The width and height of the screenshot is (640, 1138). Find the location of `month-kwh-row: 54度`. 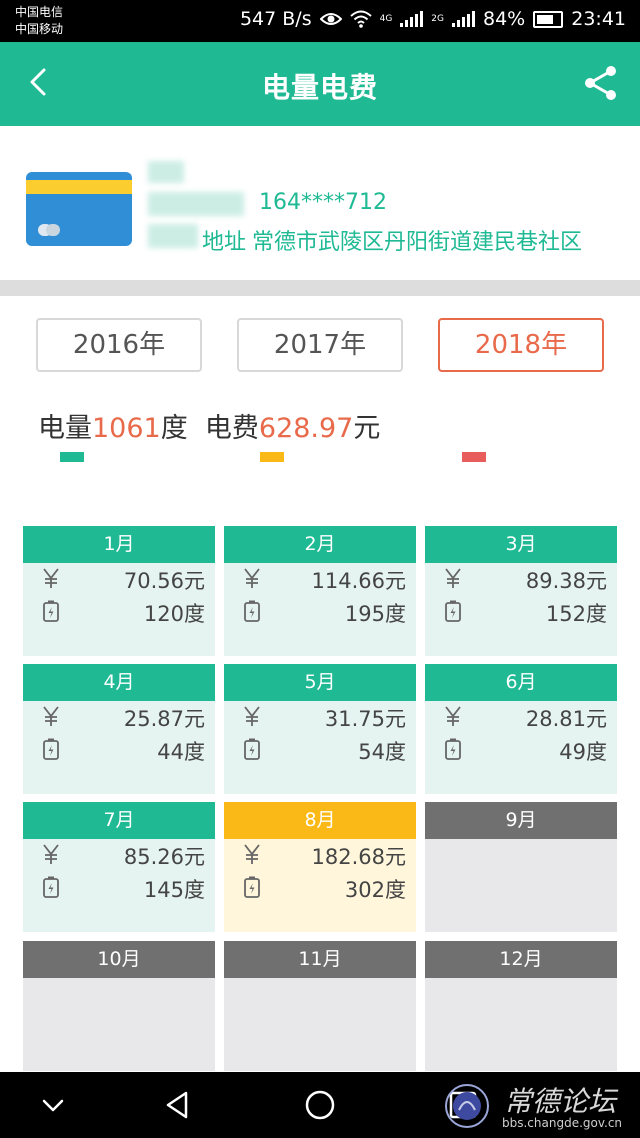

month-kwh-row: 54度 is located at coordinates (320, 752).